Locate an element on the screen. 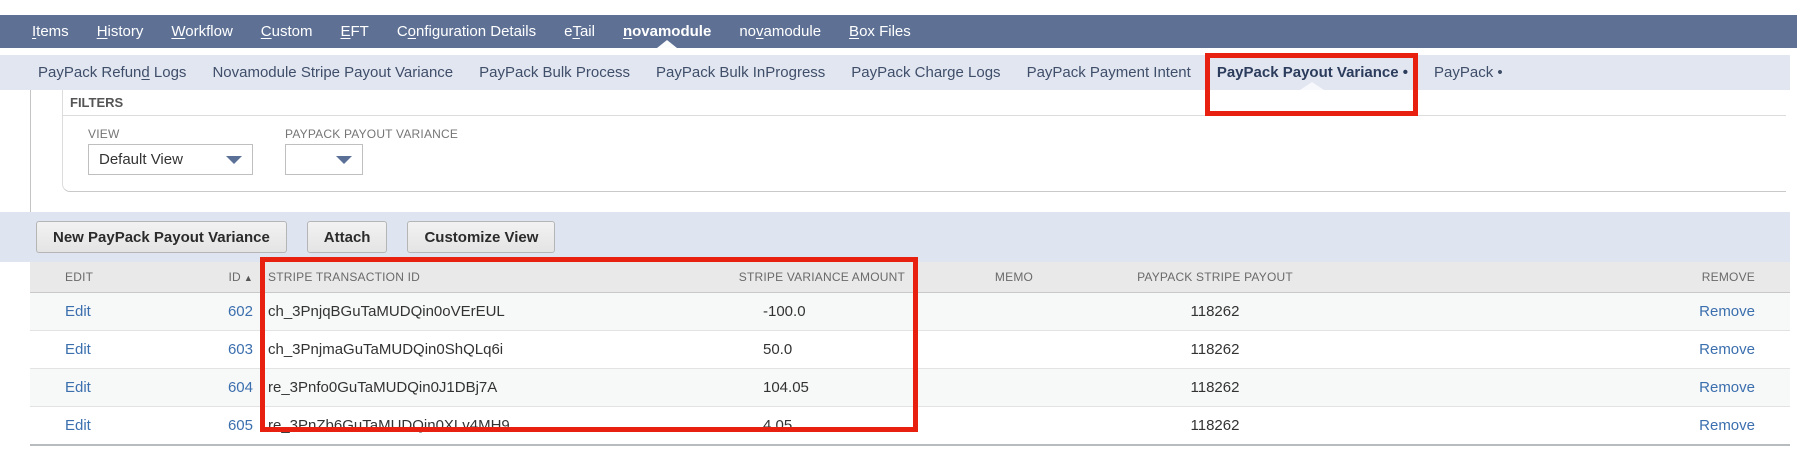  column-header-memo: MEMO is located at coordinates (1014, 277).